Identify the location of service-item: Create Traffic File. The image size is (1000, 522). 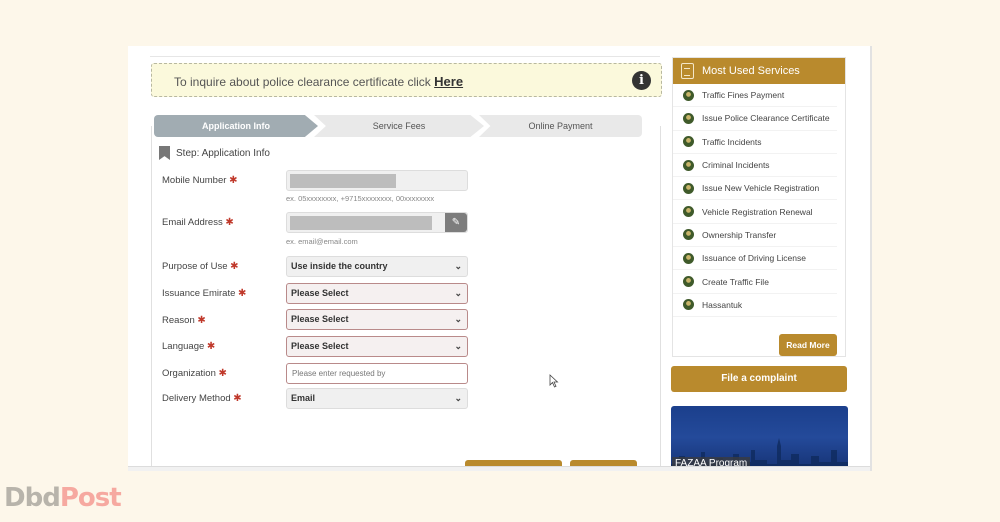
(755, 282).